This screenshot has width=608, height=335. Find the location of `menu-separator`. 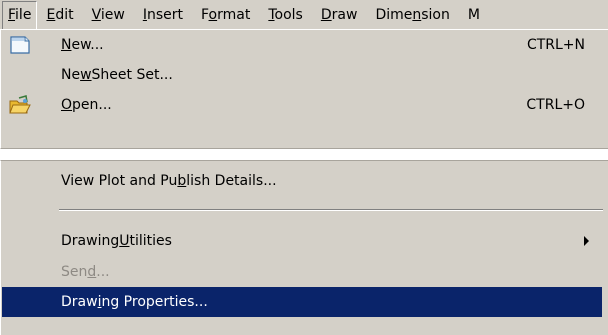

menu-separator is located at coordinates (331, 210).